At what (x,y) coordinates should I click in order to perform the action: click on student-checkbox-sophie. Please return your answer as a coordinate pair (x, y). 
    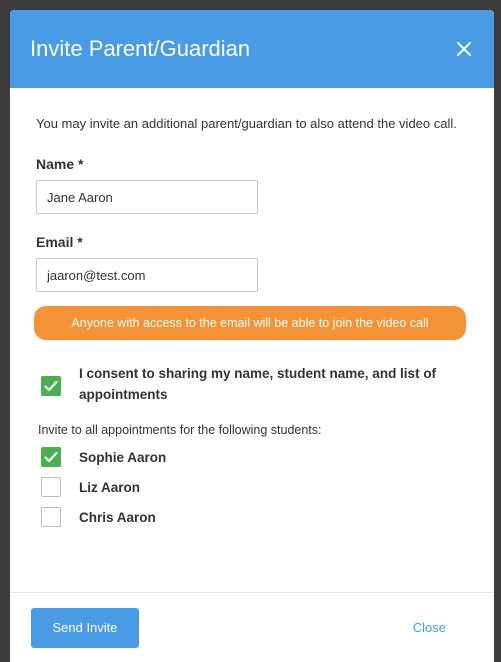
    Looking at the image, I should click on (51, 457).